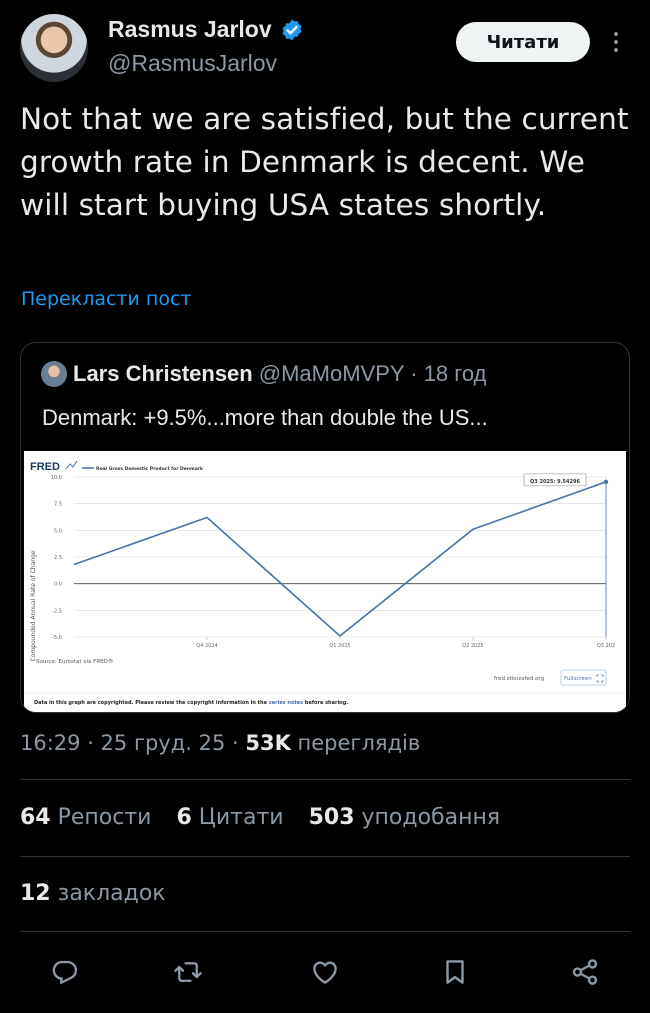  Describe the element at coordinates (472, 646) in the screenshot. I see `x-tick-label: Q2 2025` at that location.